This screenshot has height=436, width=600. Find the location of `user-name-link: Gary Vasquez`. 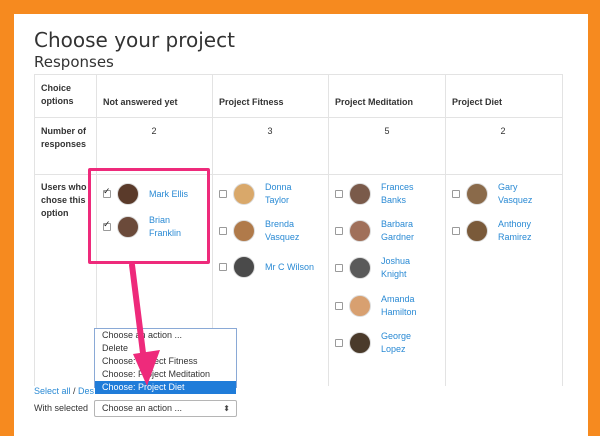

user-name-link: Gary Vasquez is located at coordinates (520, 194).